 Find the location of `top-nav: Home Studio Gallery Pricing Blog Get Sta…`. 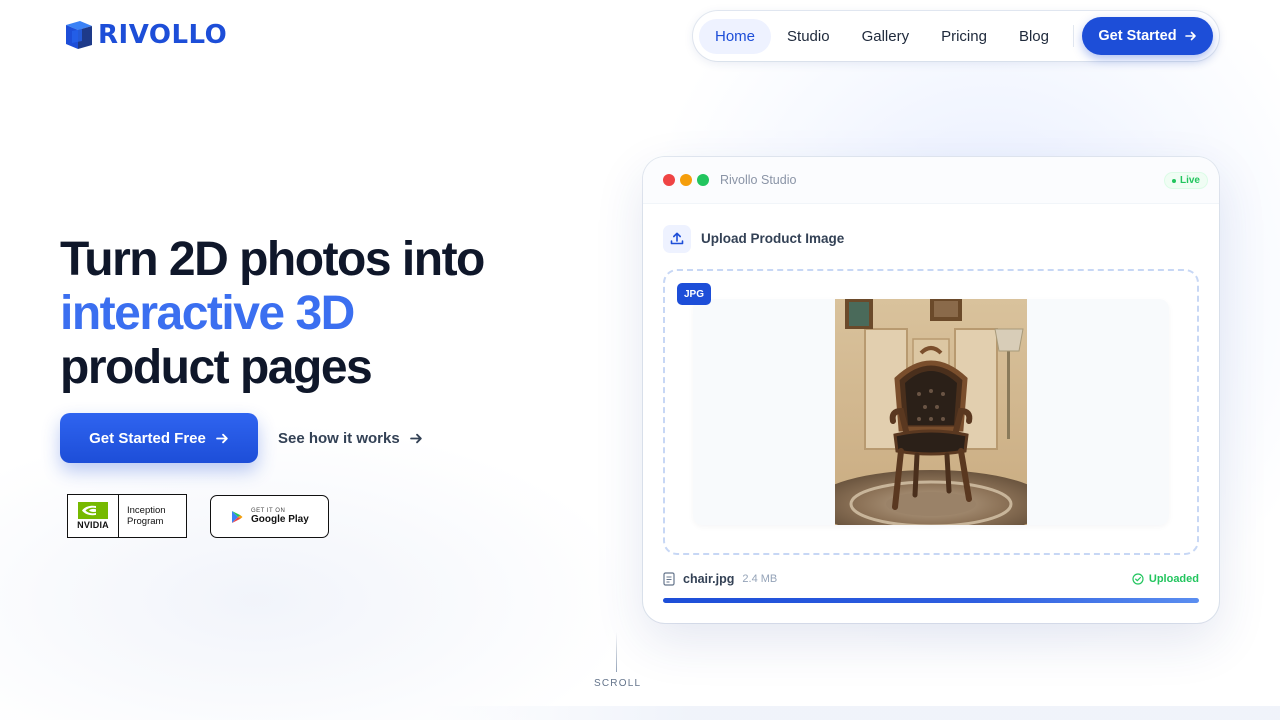

top-nav: Home Studio Gallery Pricing Blog Get Sta… is located at coordinates (956, 36).